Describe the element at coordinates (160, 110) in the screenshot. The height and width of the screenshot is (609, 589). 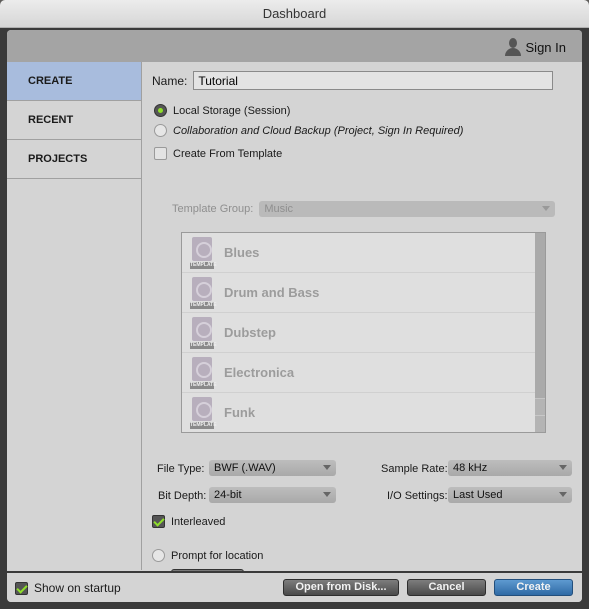
I see `local-storage-radio` at that location.